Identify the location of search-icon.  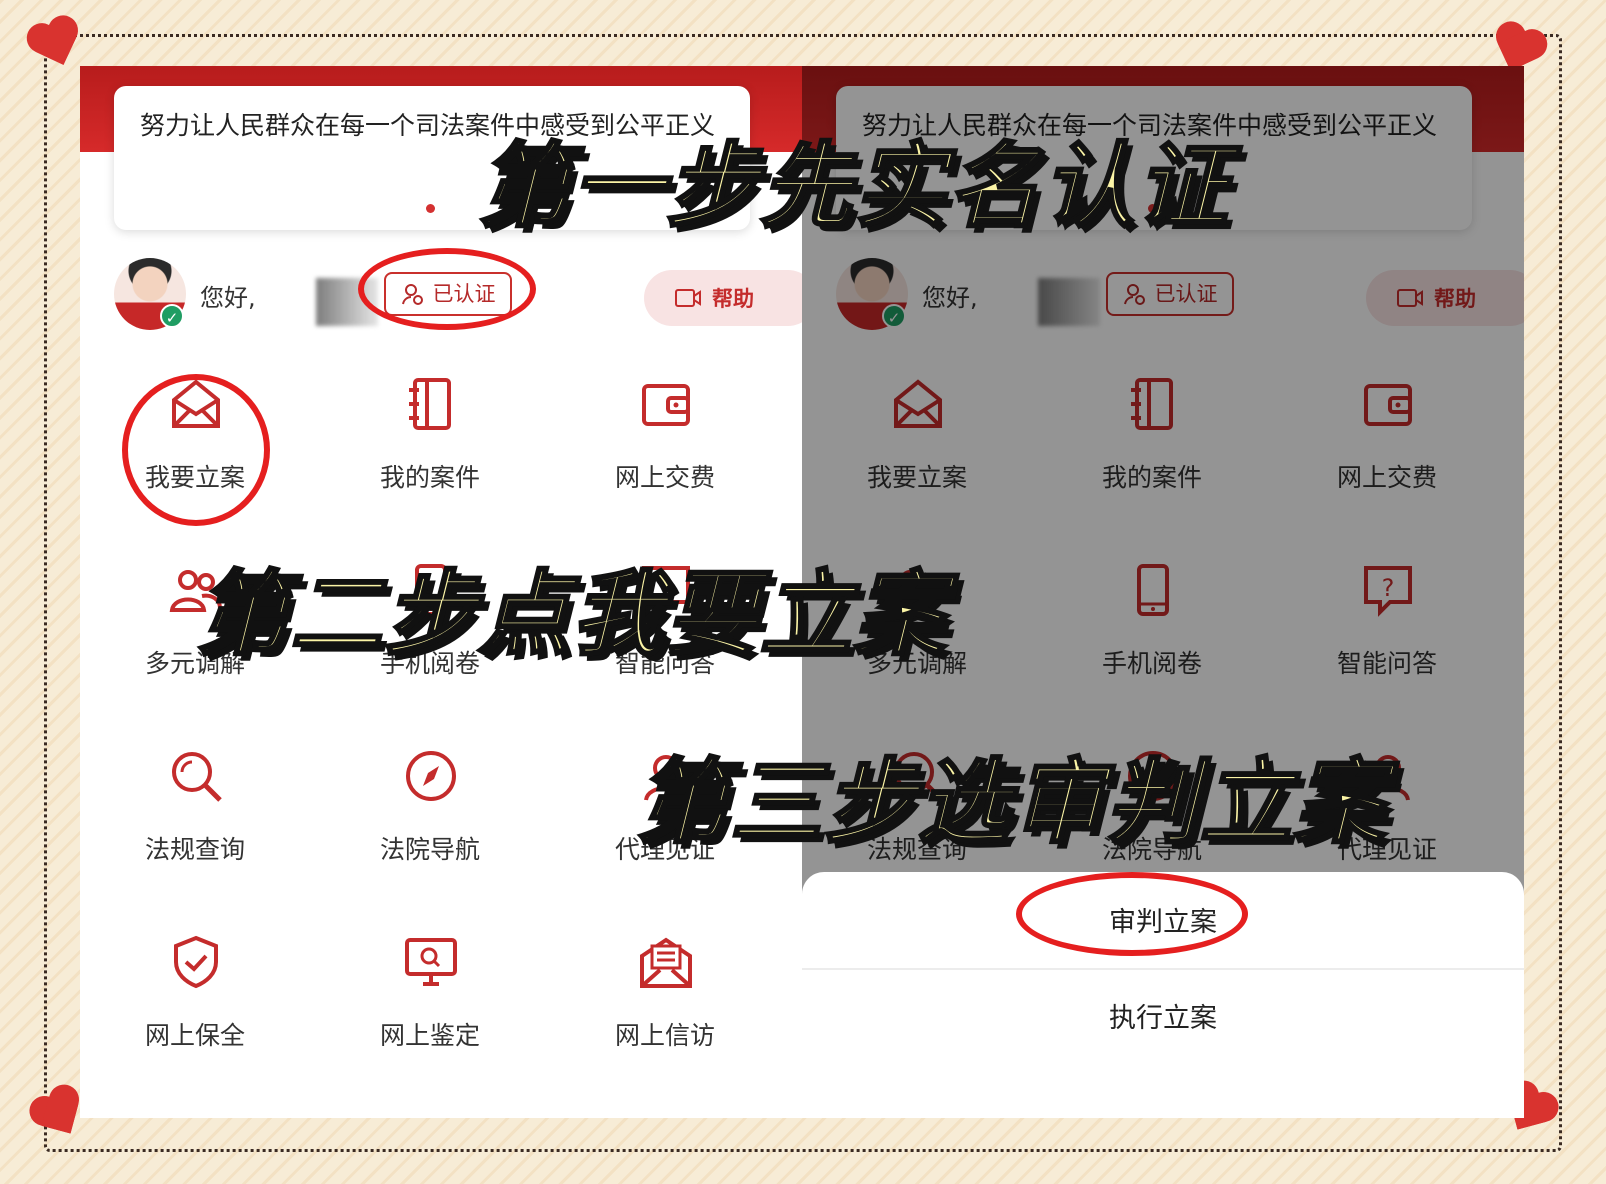
(197, 777).